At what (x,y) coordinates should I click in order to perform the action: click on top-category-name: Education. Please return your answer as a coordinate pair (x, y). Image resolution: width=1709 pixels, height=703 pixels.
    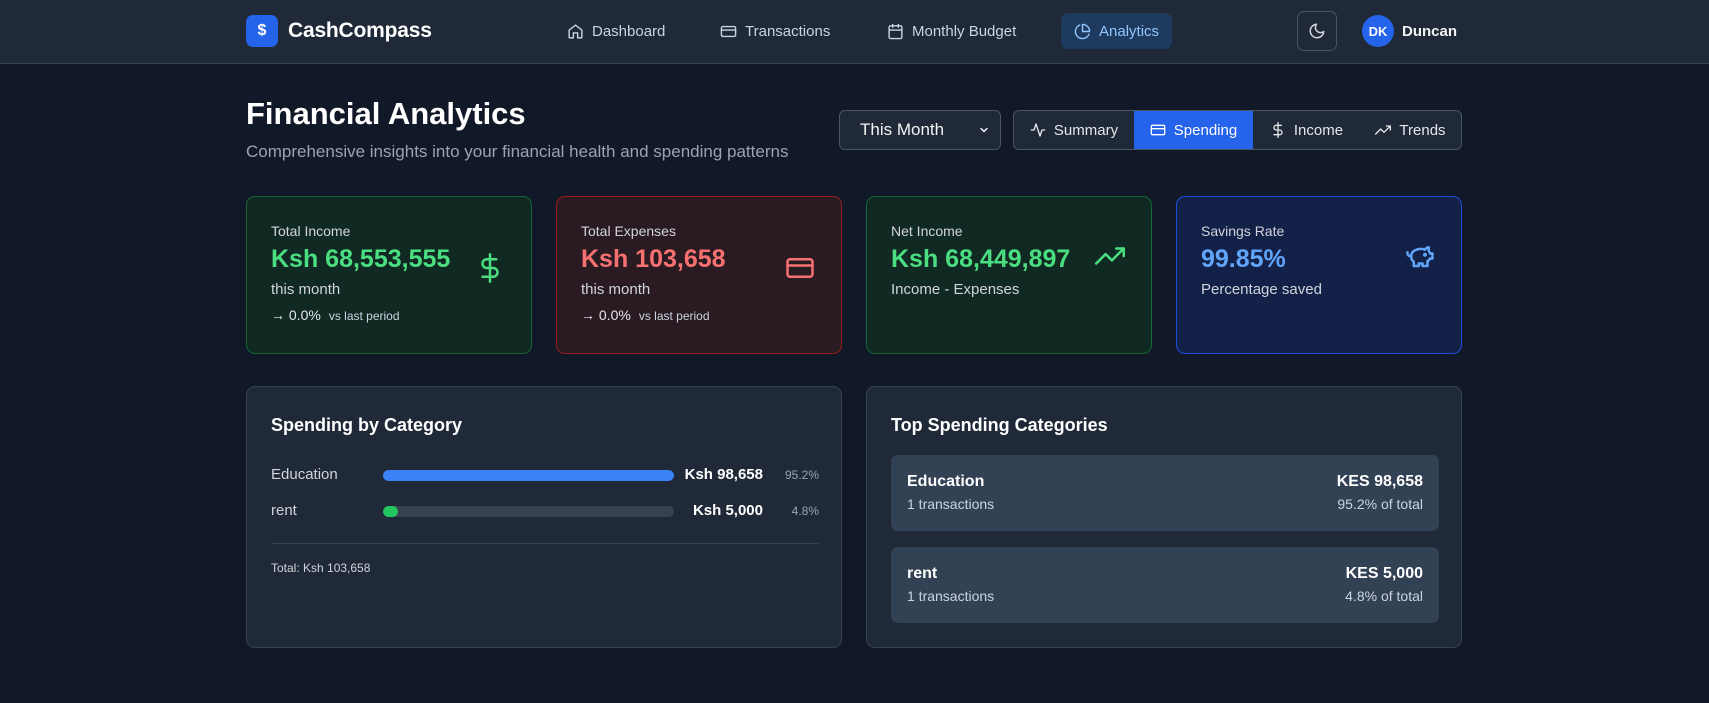
    Looking at the image, I should click on (946, 481).